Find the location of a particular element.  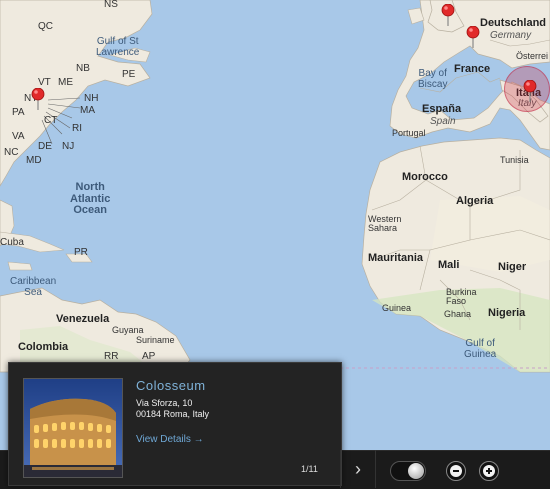

label-caribbean: Caribbean Sea is located at coordinates (33, 287).